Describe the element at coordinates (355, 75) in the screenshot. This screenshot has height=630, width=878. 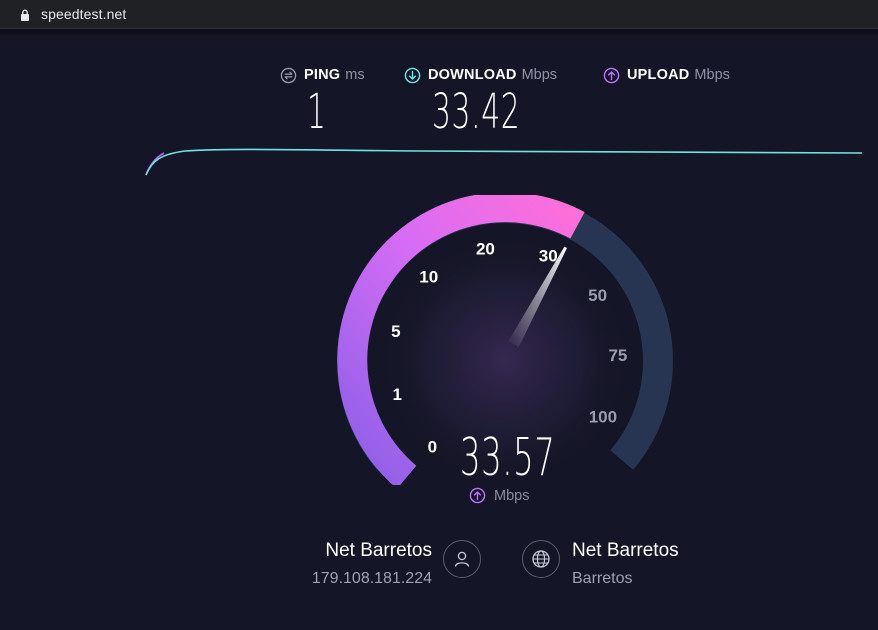
I see `ping-unit: ms` at that location.